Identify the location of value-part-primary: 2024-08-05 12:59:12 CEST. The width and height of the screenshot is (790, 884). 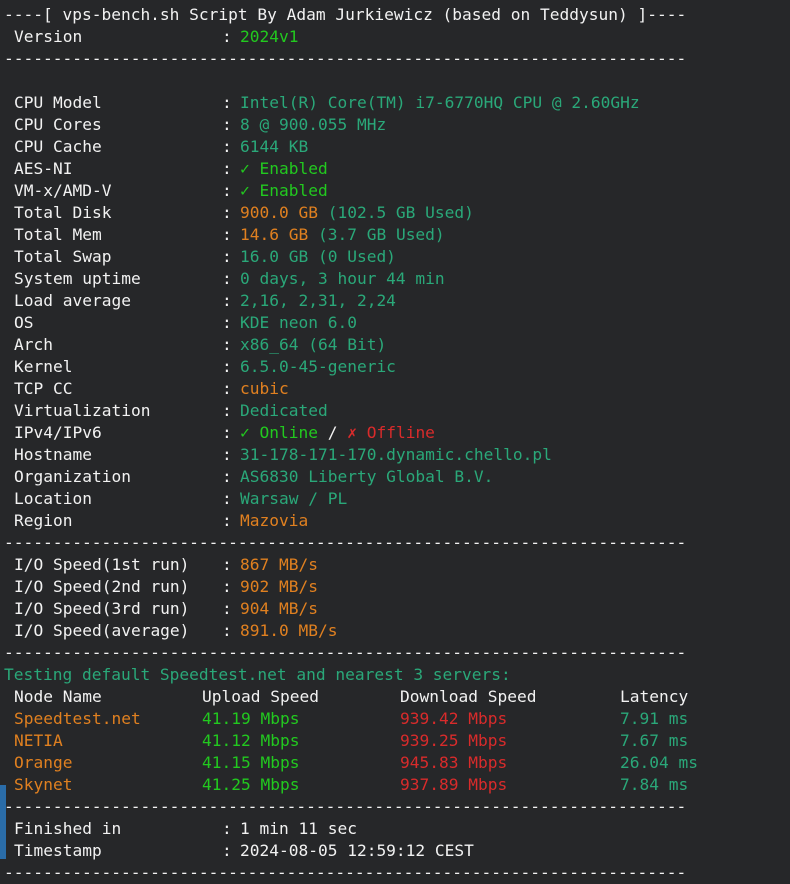
(357, 850).